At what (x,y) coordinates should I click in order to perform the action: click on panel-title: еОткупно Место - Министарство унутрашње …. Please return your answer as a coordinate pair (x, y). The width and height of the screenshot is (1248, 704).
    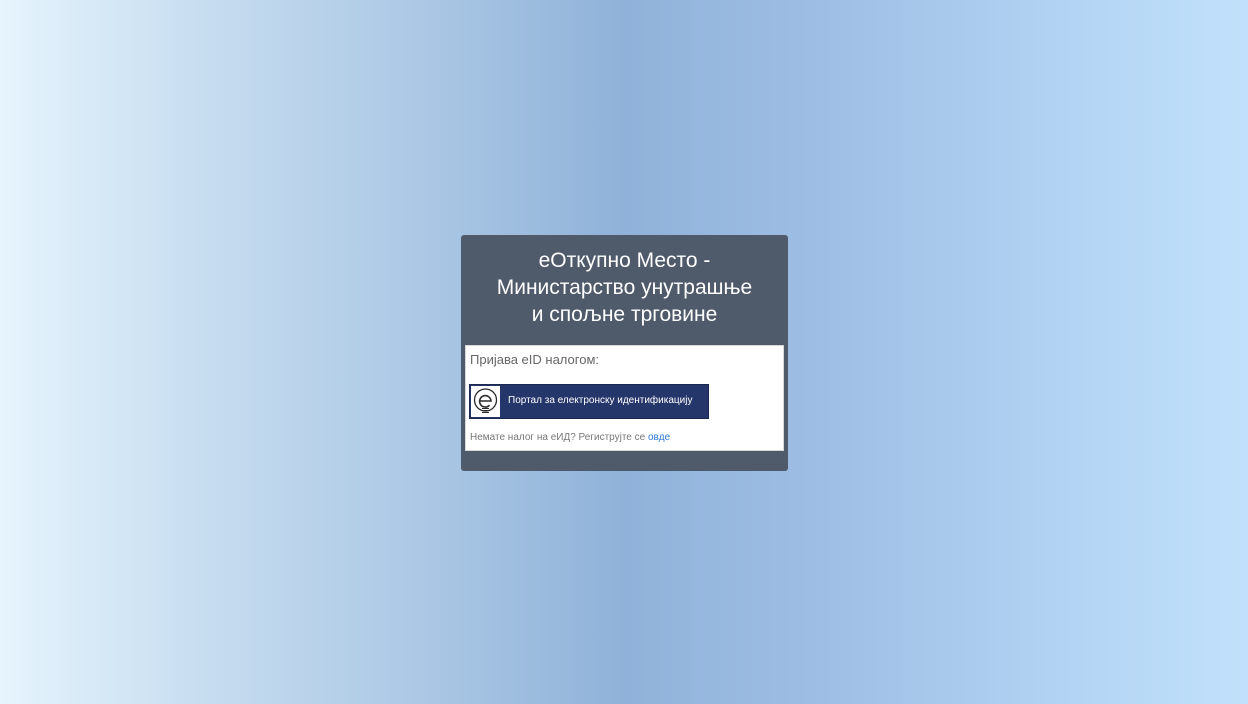
    Looking at the image, I should click on (624, 287).